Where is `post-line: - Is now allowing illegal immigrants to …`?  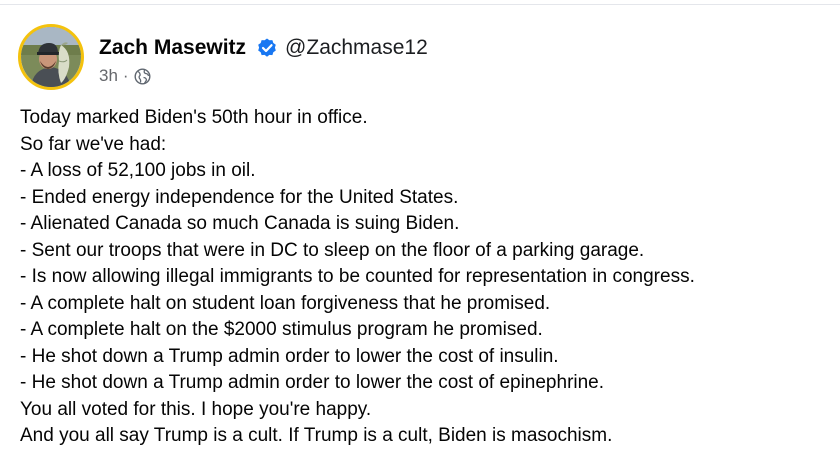
post-line: - Is now allowing illegal immigrants to … is located at coordinates (357, 276).